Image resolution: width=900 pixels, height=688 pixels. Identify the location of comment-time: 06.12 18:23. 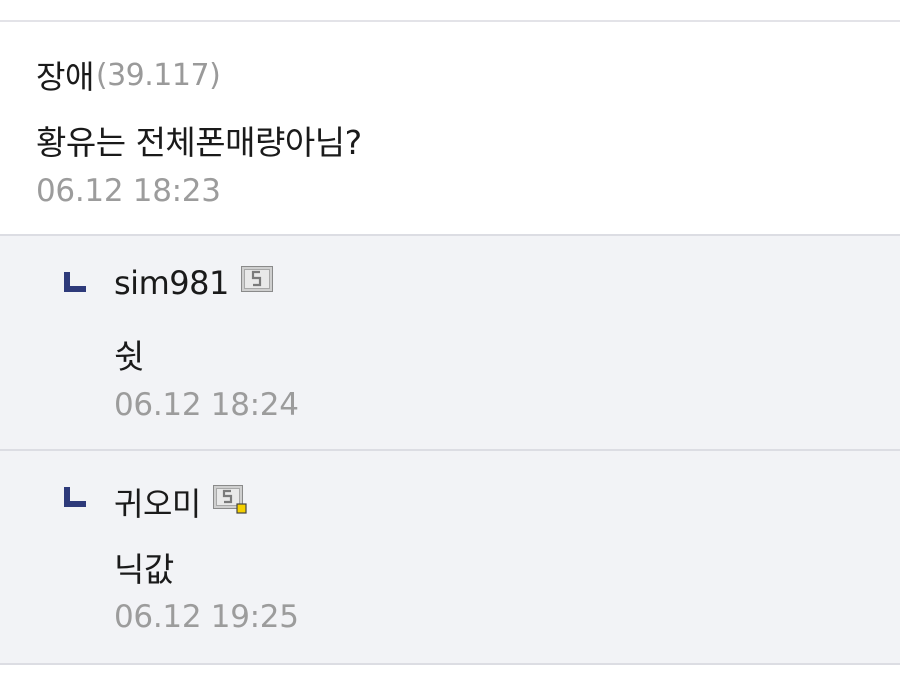
(128, 191).